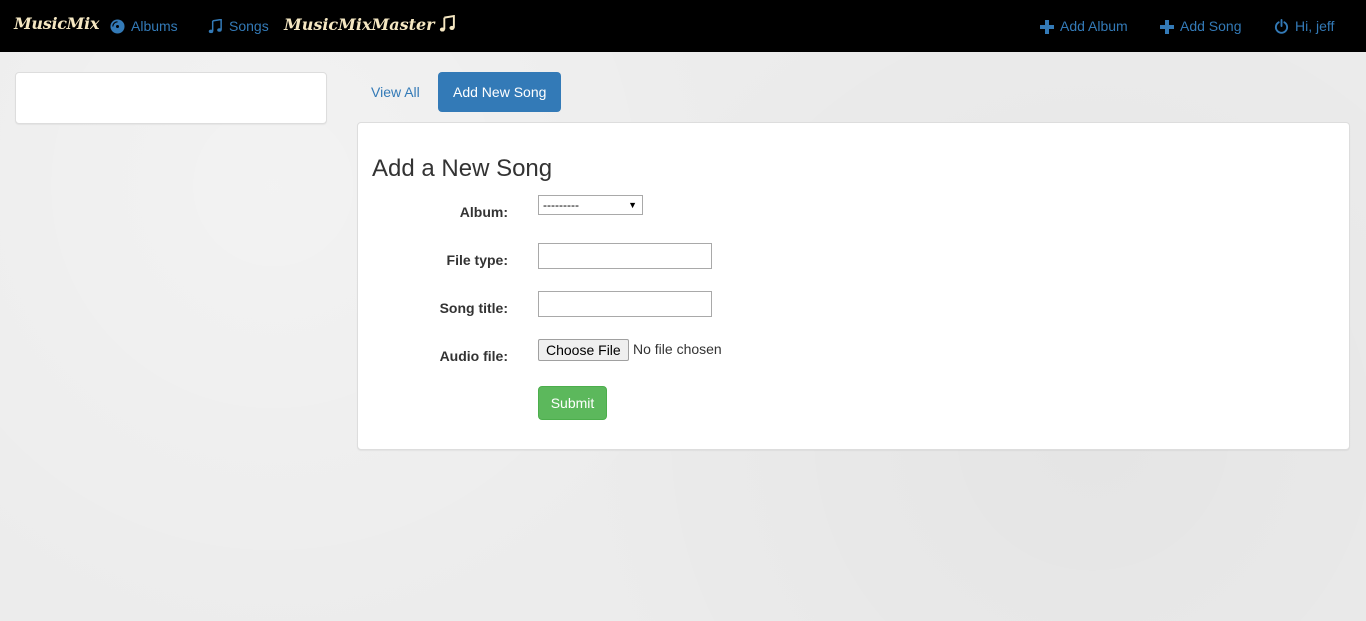  What do you see at coordinates (477, 260) in the screenshot?
I see `file-type-label: File type:` at bounding box center [477, 260].